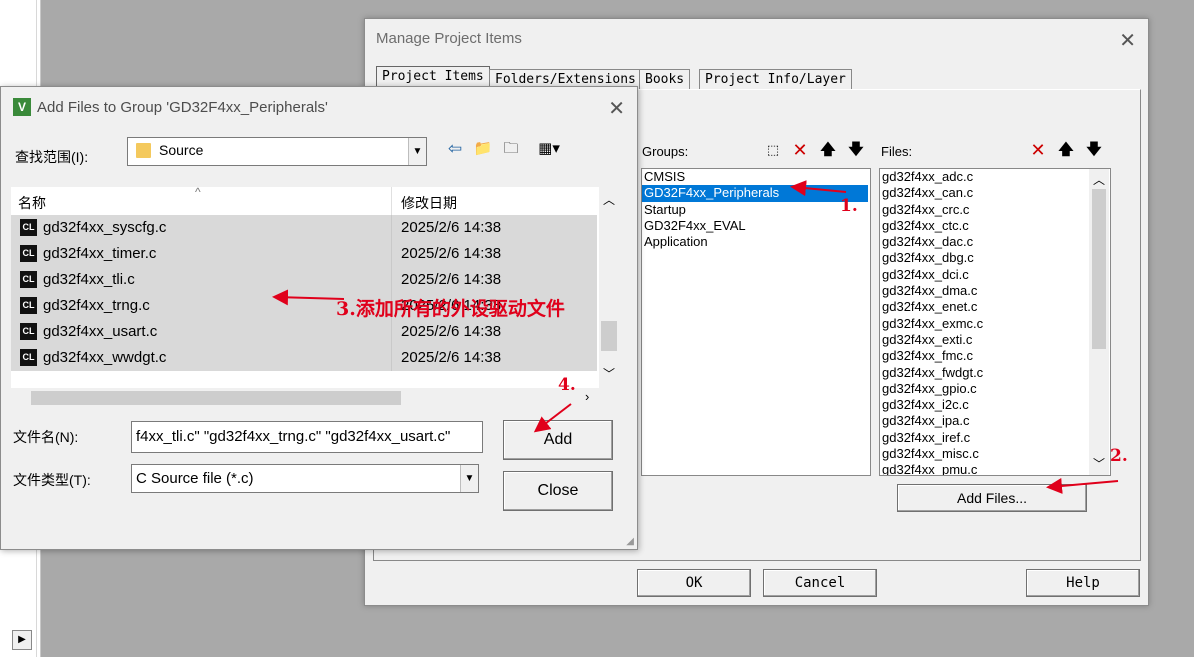 The image size is (1194, 657). Describe the element at coordinates (995, 307) in the screenshot. I see `file-item: gd32f4xx_enet.c` at that location.